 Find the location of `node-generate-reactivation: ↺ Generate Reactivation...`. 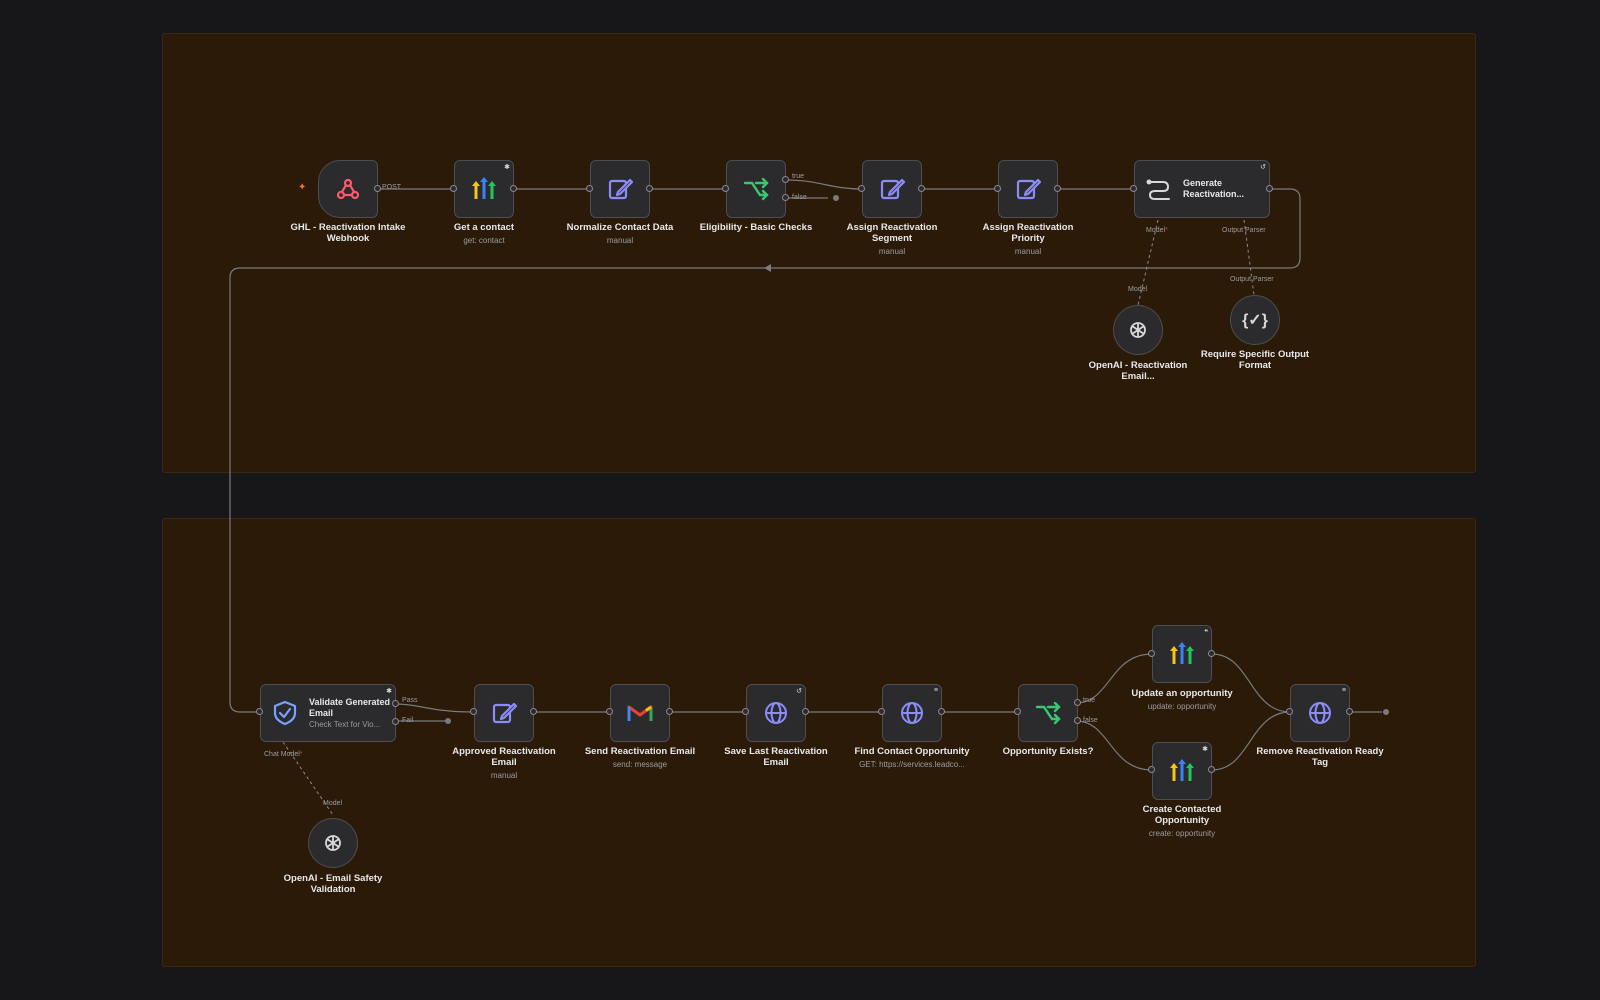

node-generate-reactivation: ↺ Generate Reactivation... is located at coordinates (1202, 189).